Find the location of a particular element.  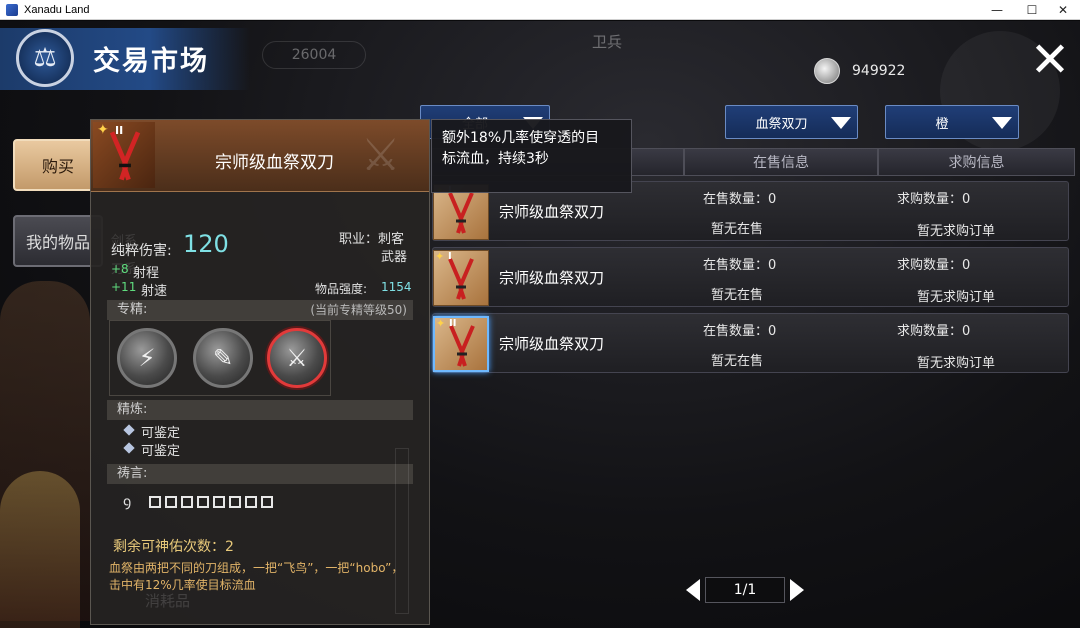

previous-page-icon is located at coordinates (693, 590).